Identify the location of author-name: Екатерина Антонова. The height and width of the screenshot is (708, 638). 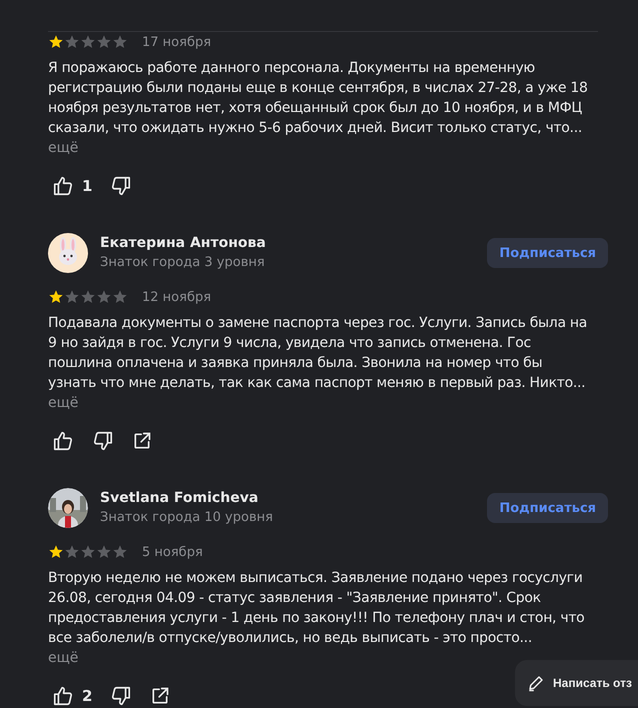
(294, 243).